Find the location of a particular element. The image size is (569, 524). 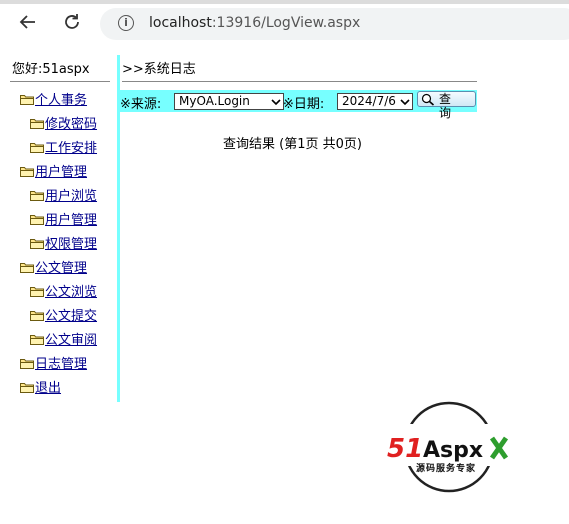

reload-button is located at coordinates (72, 24).